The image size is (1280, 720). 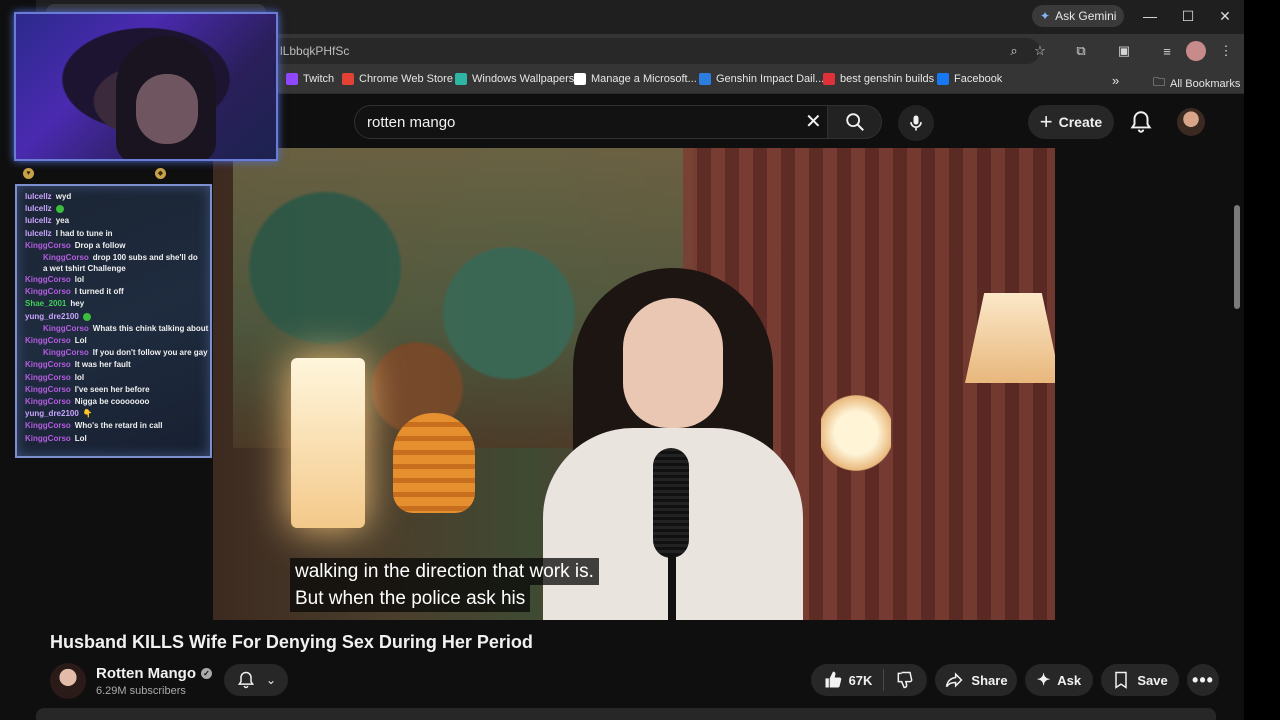 What do you see at coordinates (1124, 51) in the screenshot?
I see `tab-search-icon: ▣` at bounding box center [1124, 51].